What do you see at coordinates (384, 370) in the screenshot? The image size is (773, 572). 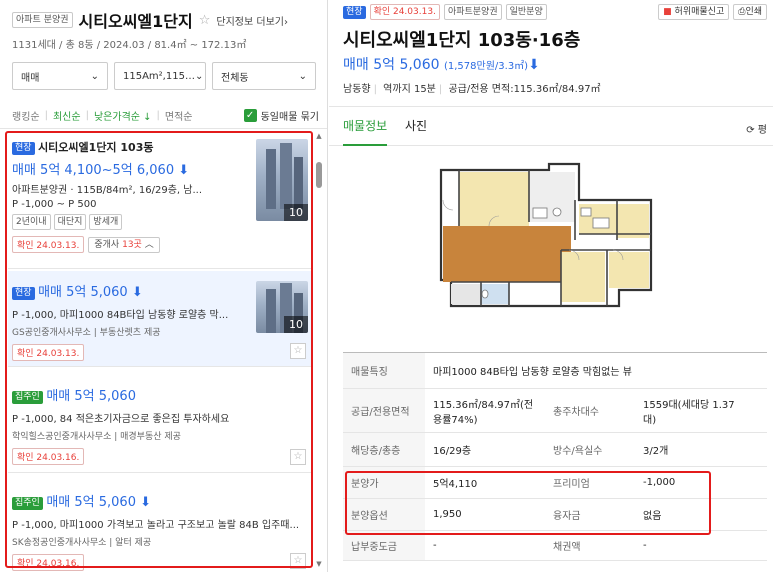 I see `table-header-cell: 매물특징` at bounding box center [384, 370].